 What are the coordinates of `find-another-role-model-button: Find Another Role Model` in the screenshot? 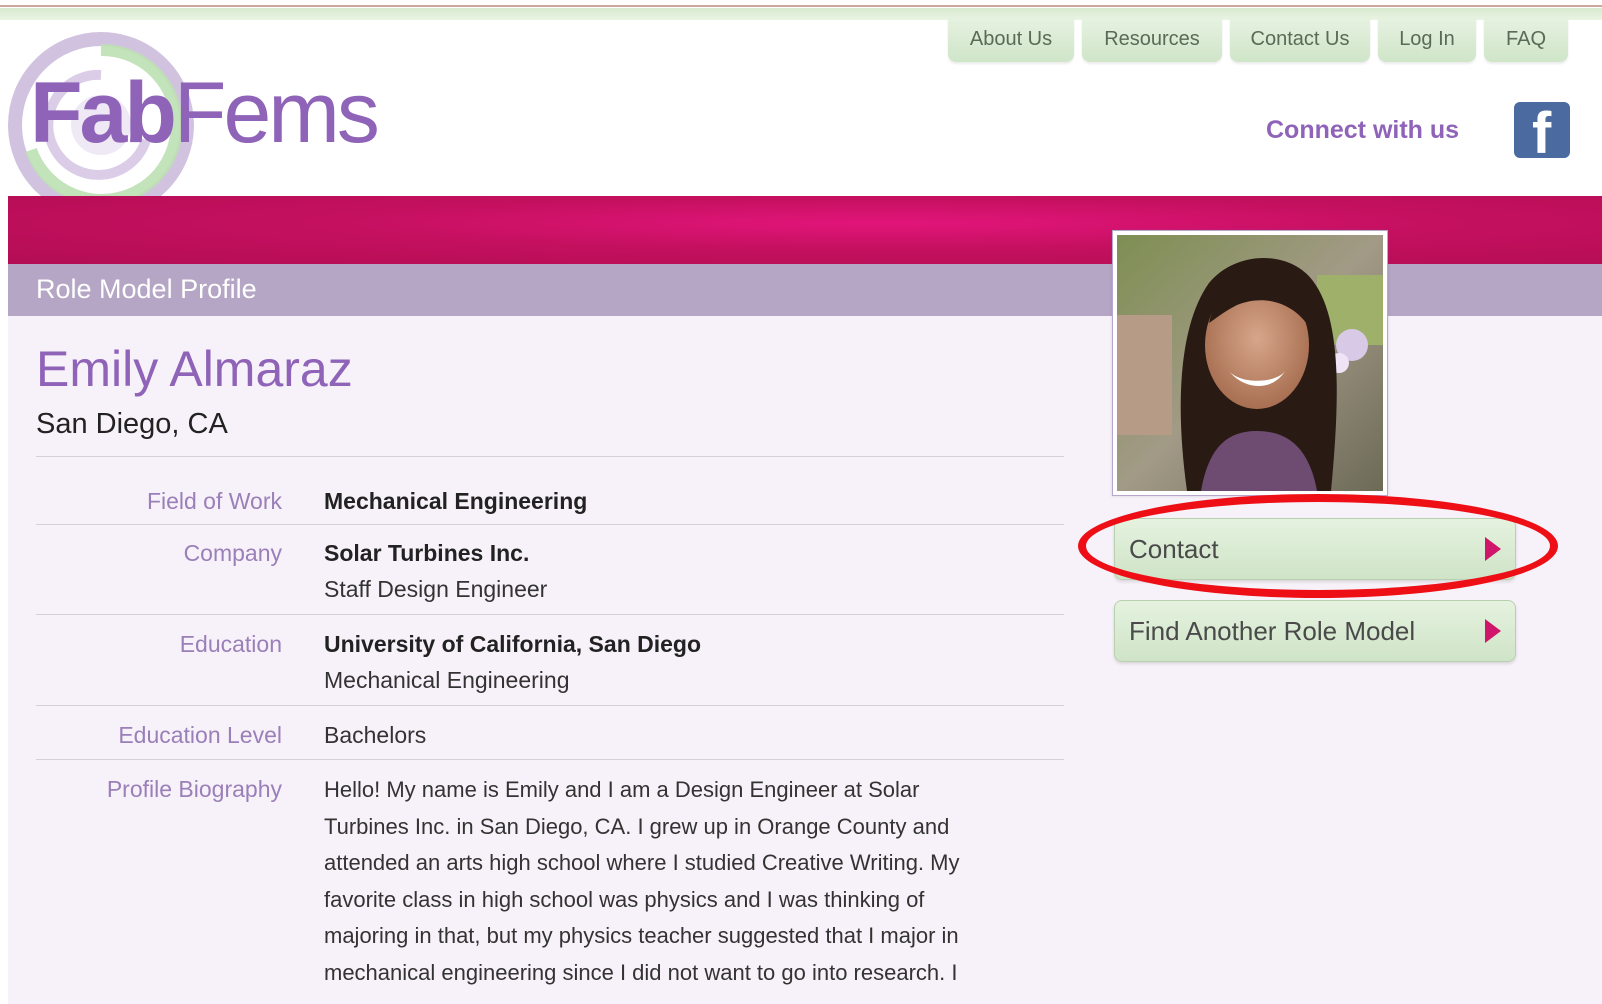 It's located at (1315, 631).